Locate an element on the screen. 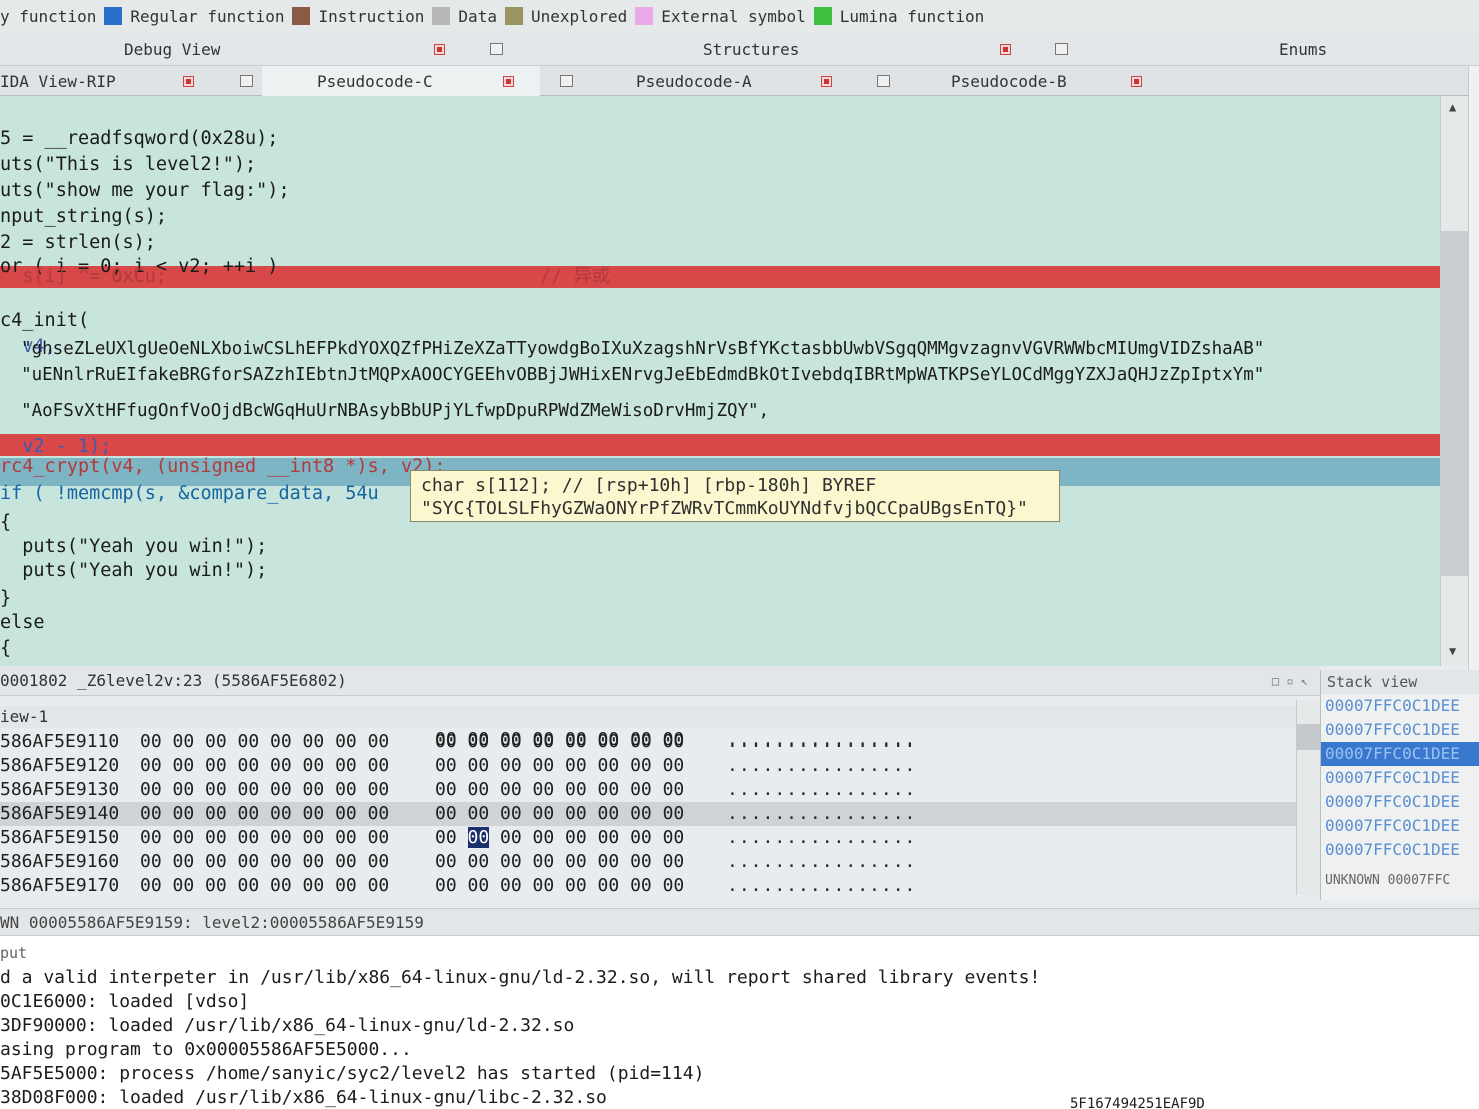 Image resolution: width=1479 pixels, height=1109 pixels. tab-pseudocode-c: Pseudocode-C is located at coordinates (401, 81).